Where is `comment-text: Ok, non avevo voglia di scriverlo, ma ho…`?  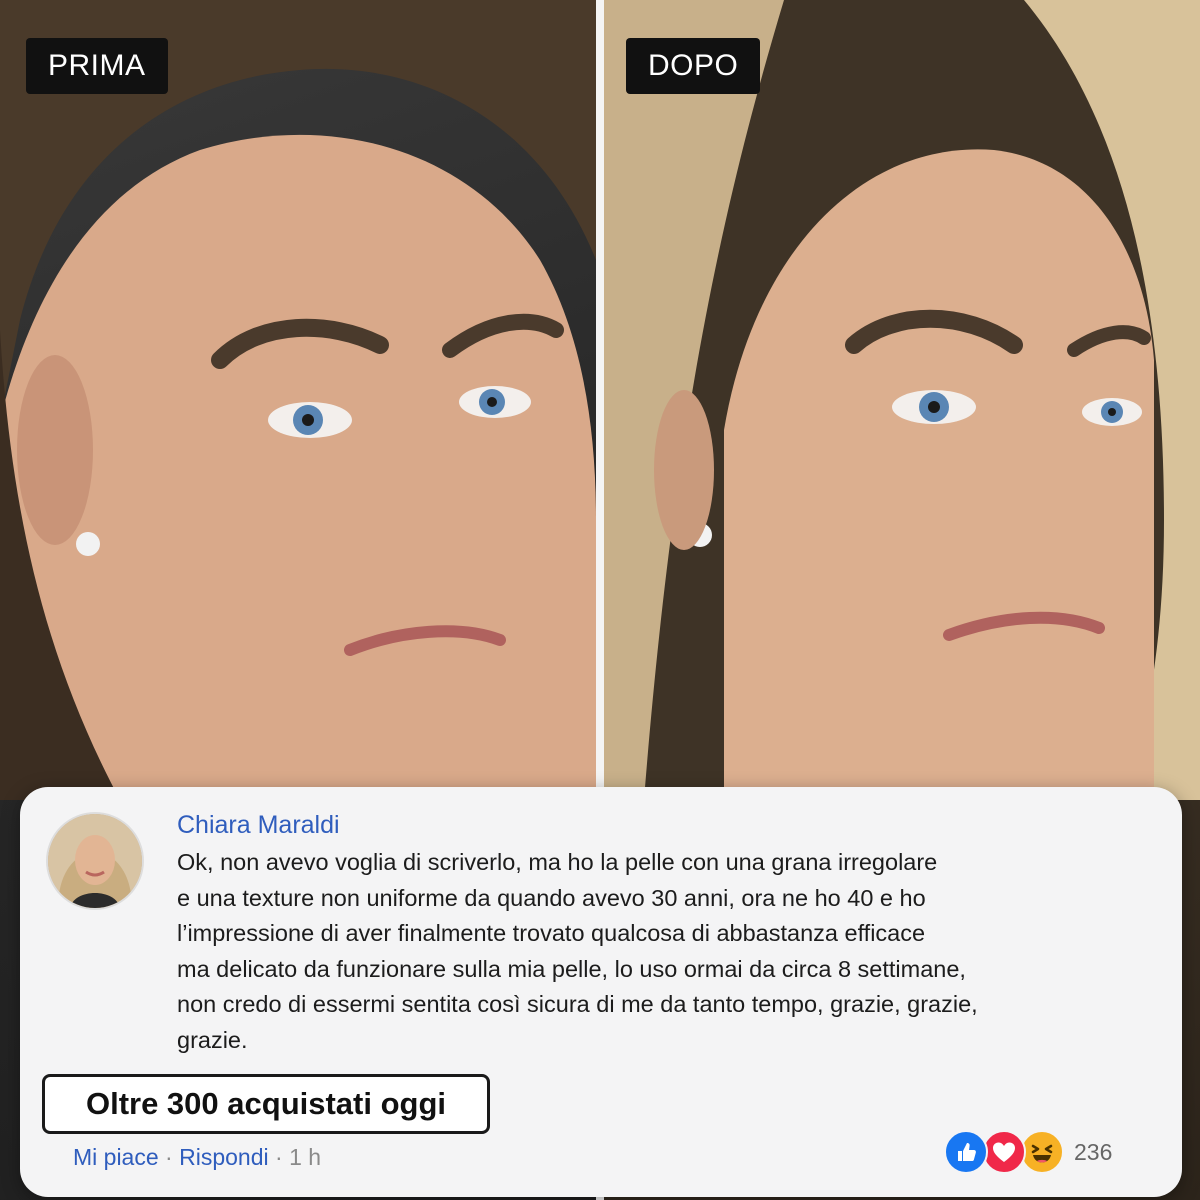
comment-text: Ok, non avevo voglia di scriverlo, ma ho… is located at coordinates (629, 952).